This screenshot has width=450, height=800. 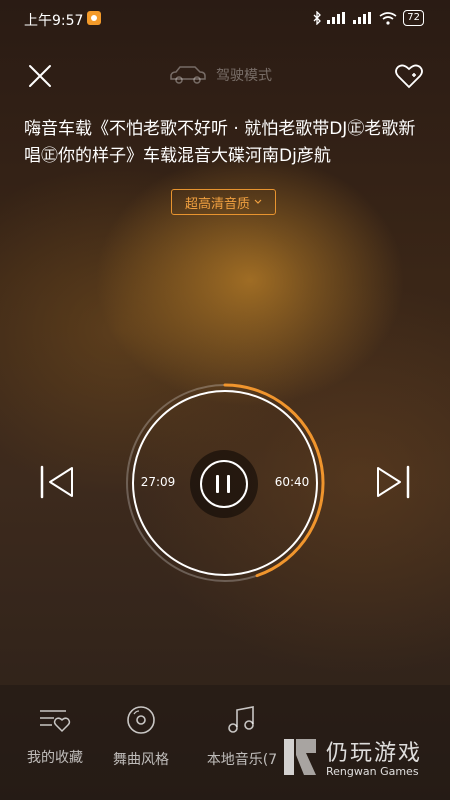 What do you see at coordinates (217, 484) in the screenshot?
I see `pause-bar-left` at bounding box center [217, 484].